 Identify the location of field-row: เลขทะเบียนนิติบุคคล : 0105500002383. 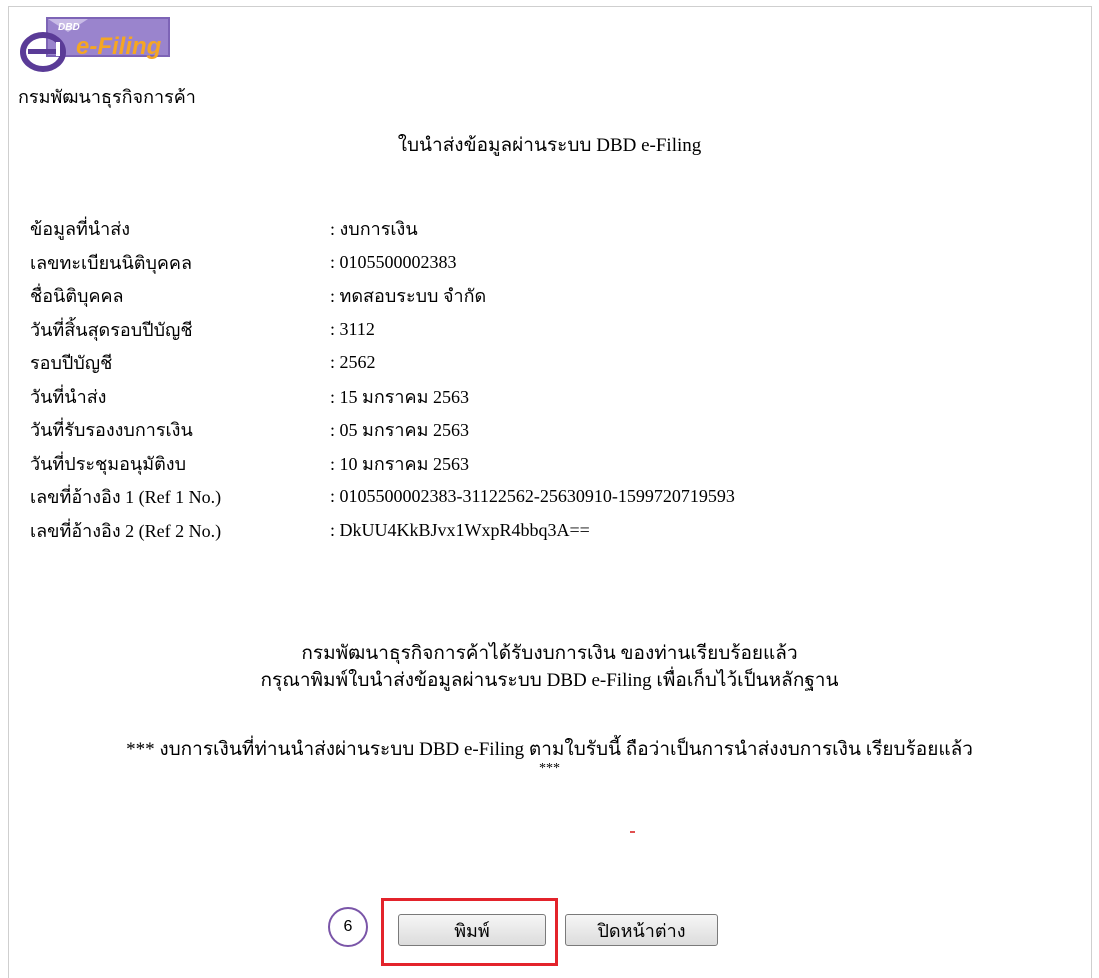
(382, 263).